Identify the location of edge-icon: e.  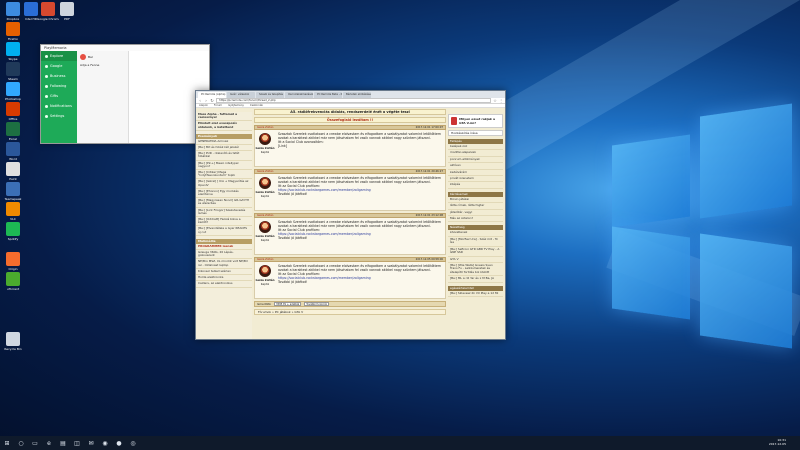
(49, 443).